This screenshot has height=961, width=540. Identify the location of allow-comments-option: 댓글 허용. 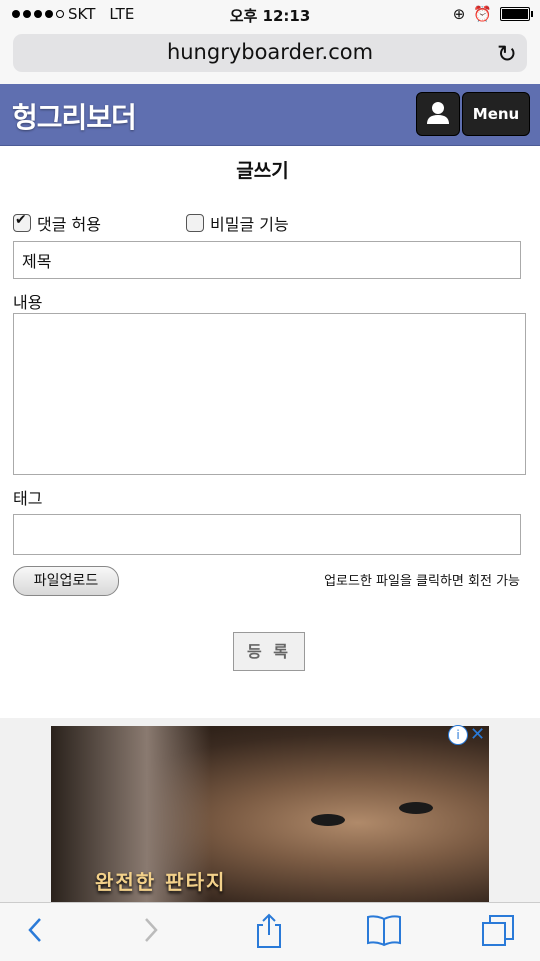
(57, 223).